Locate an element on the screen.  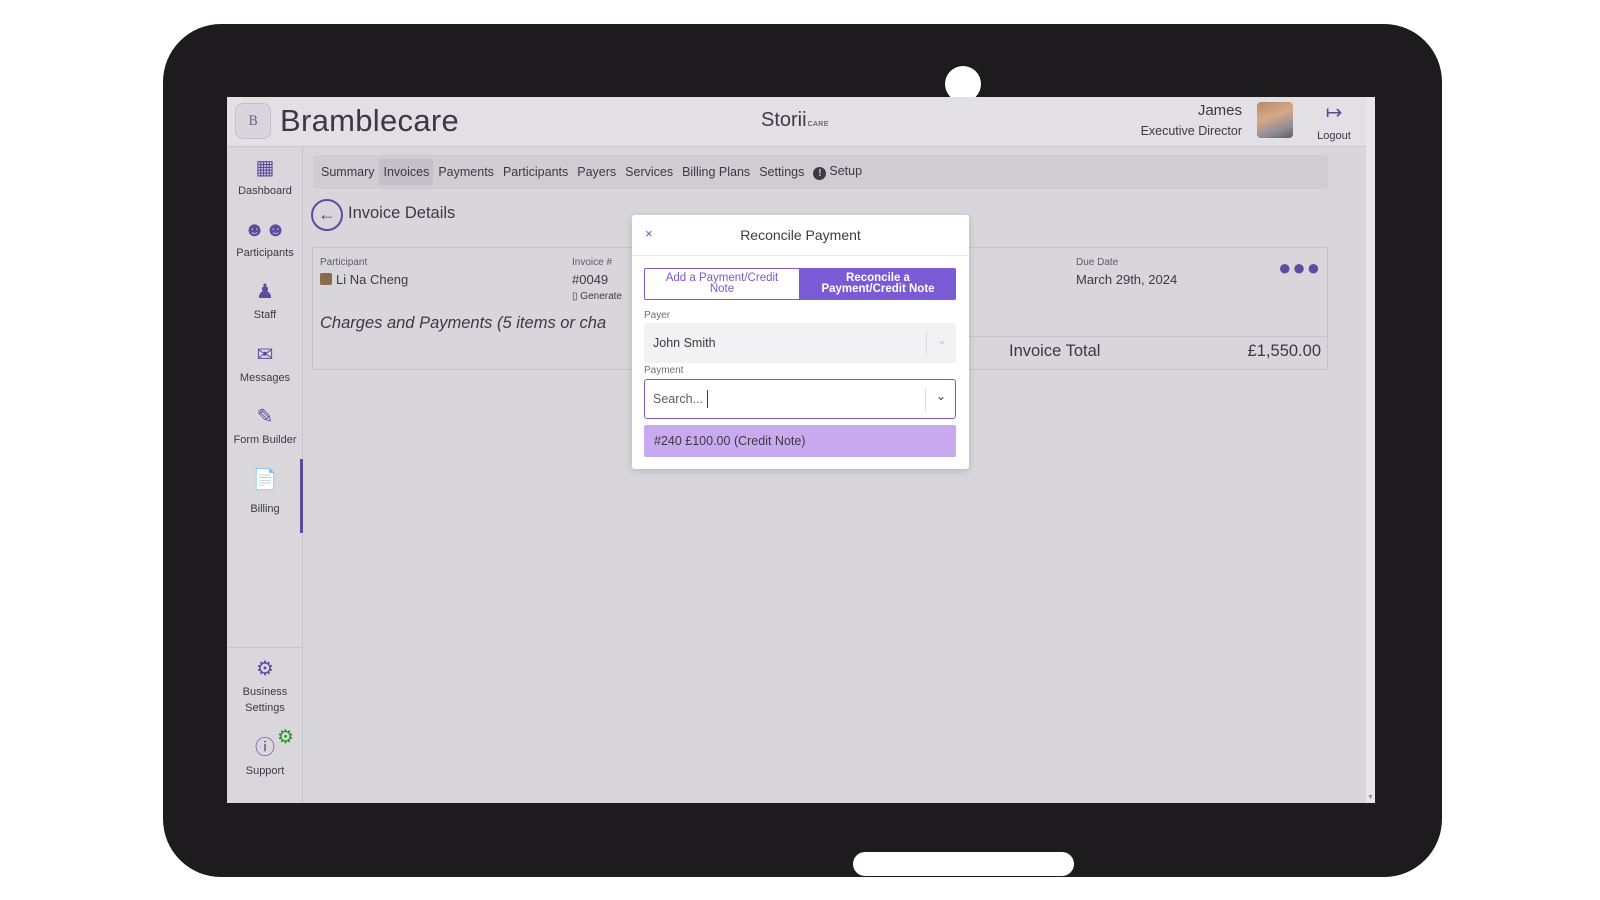
sidebar-item-label: Form Builder is located at coordinates (265, 440).